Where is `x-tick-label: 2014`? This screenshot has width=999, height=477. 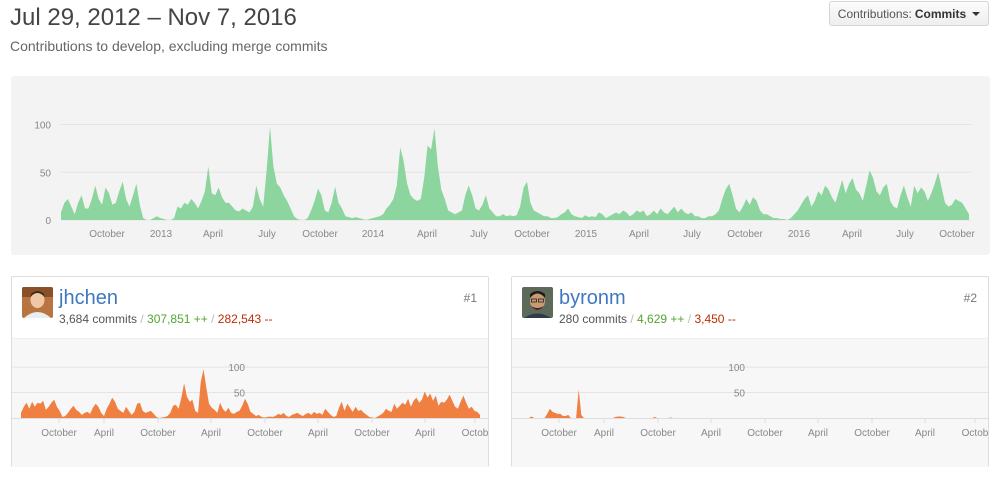
x-tick-label: 2014 is located at coordinates (373, 234).